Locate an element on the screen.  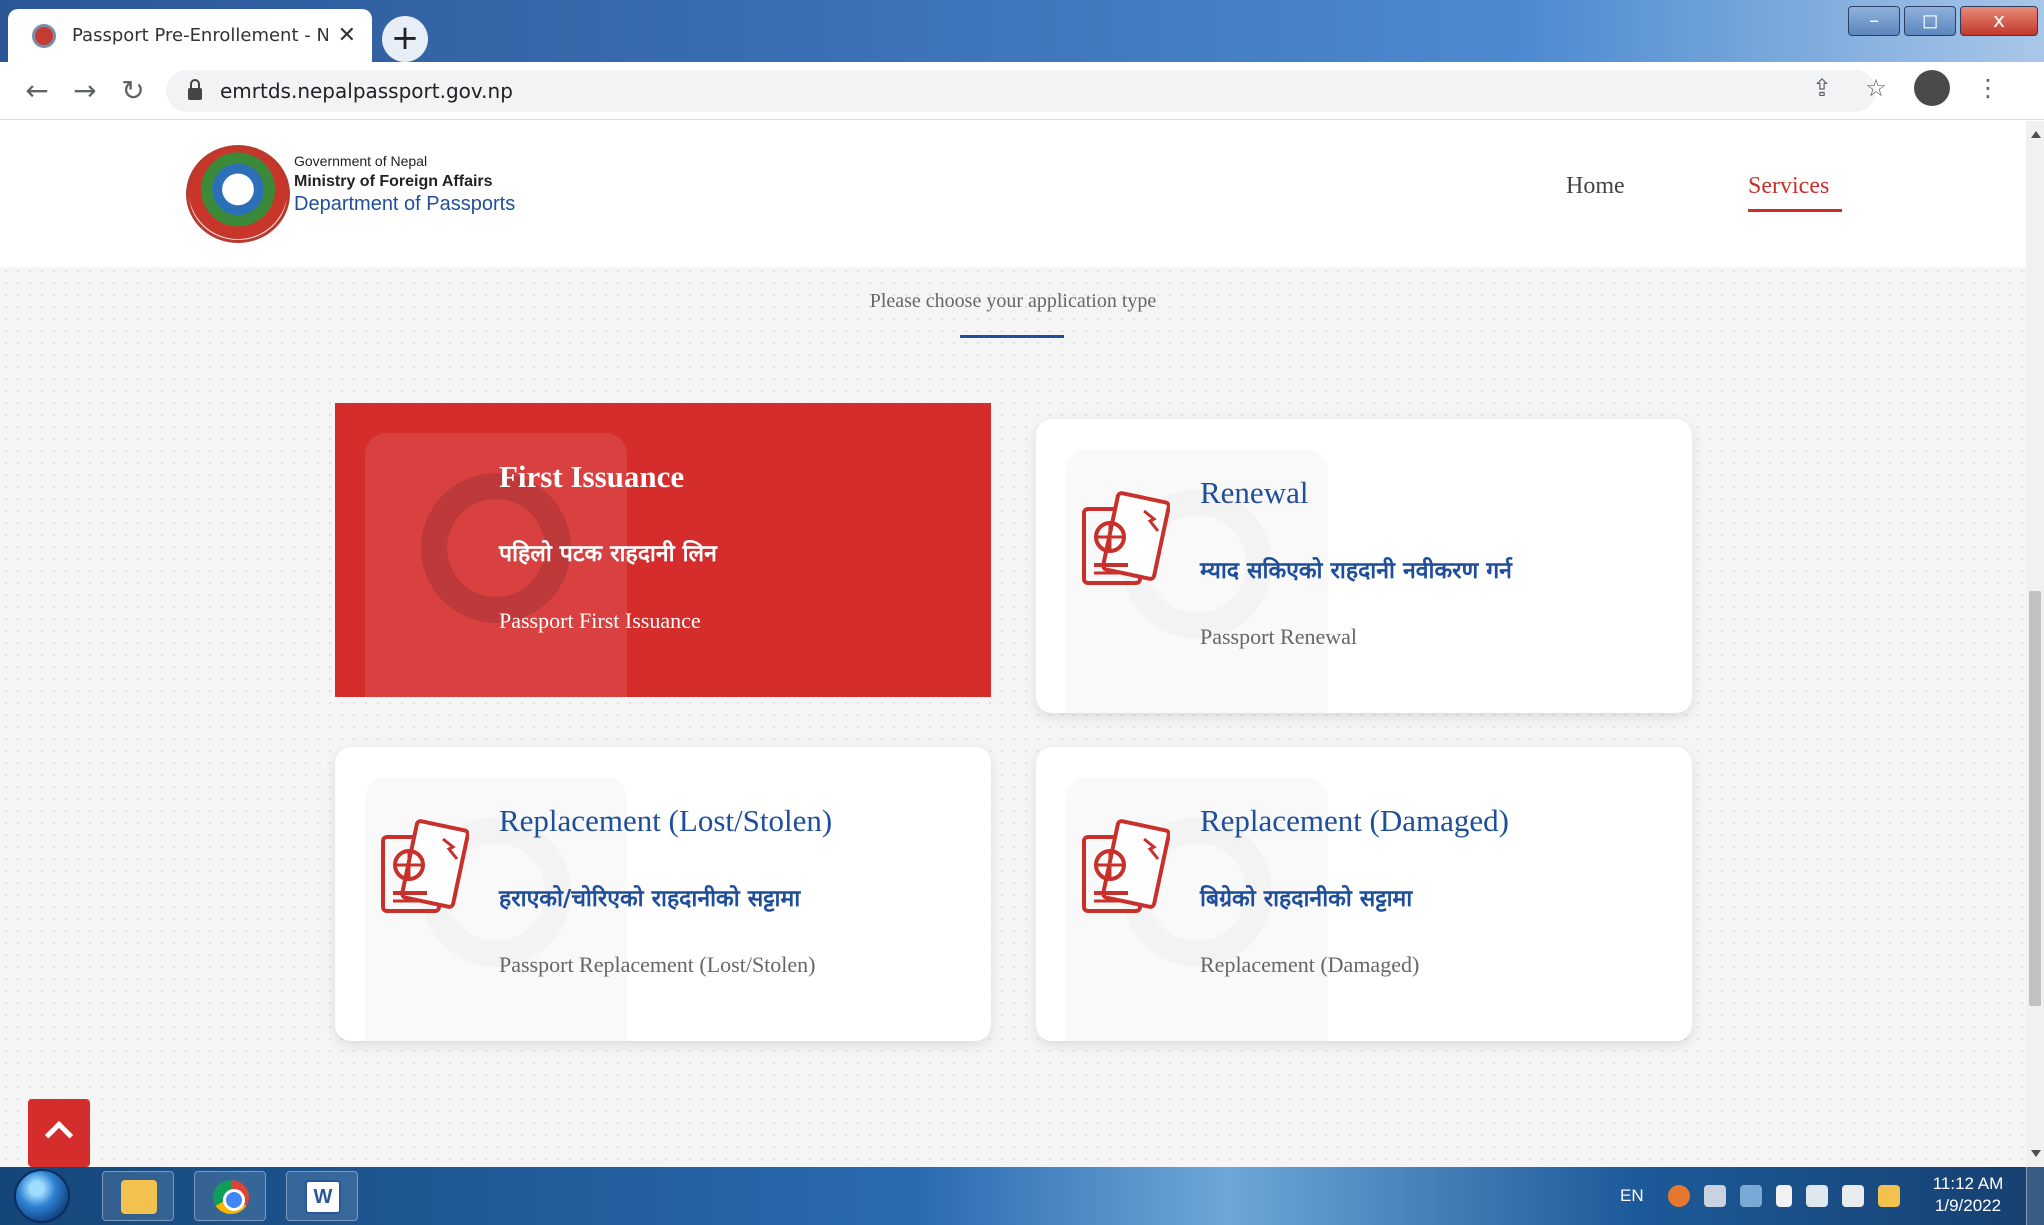
nav-active-underline is located at coordinates (1795, 210).